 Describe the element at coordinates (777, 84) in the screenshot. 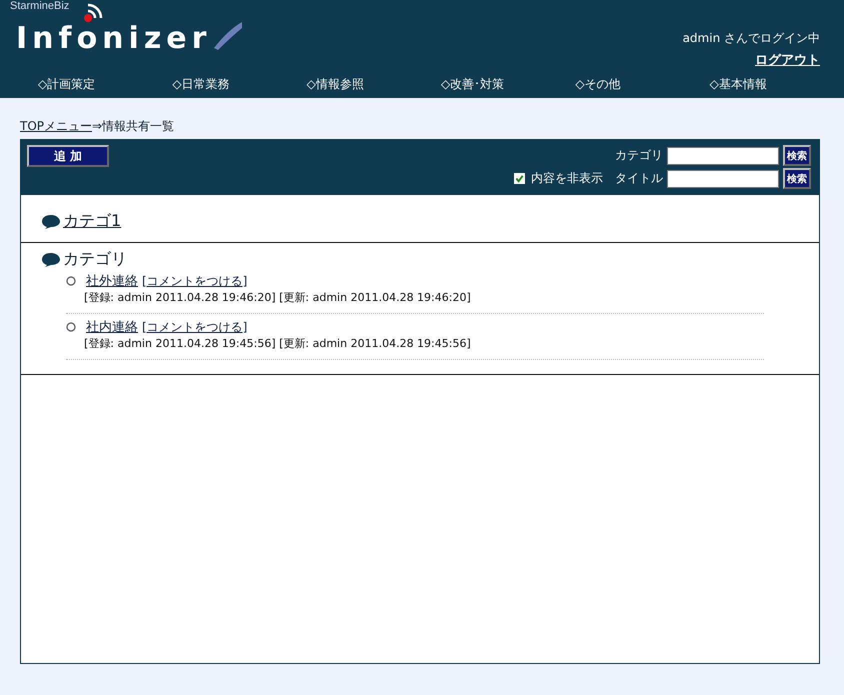

I see `nav-menu-item: ◇基本情報` at that location.